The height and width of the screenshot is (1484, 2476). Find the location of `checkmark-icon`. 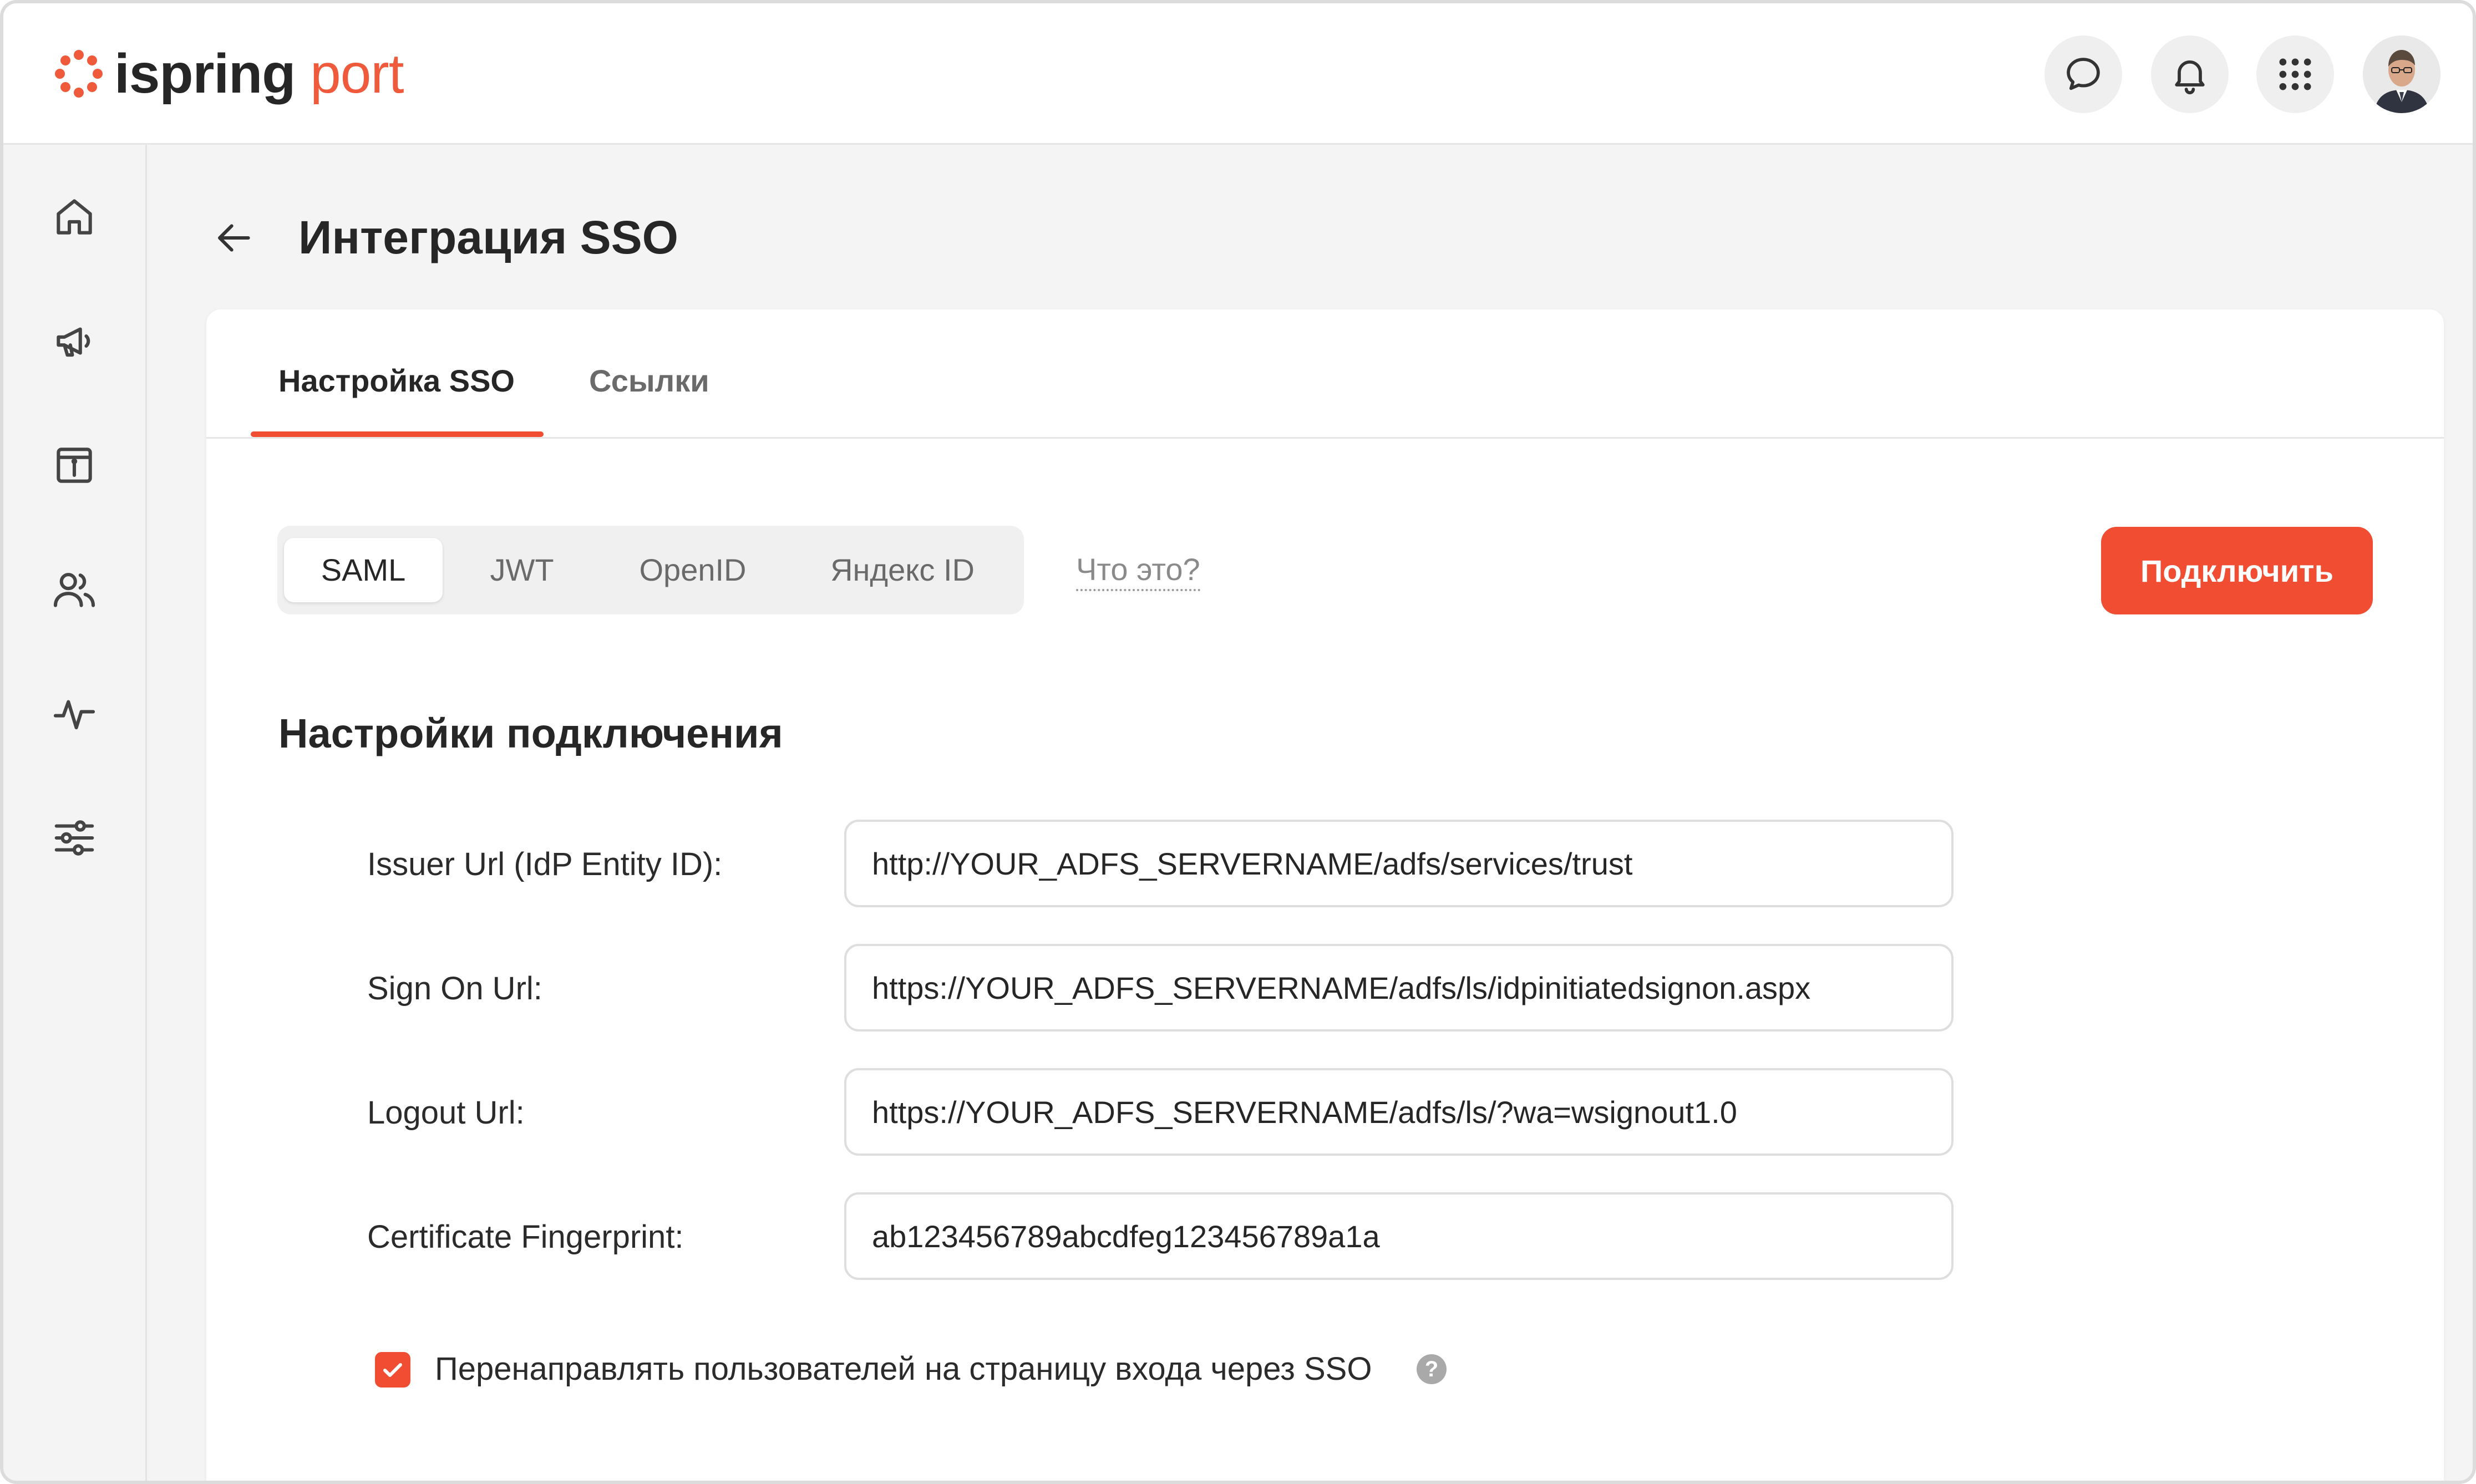

checkmark-icon is located at coordinates (392, 1370).